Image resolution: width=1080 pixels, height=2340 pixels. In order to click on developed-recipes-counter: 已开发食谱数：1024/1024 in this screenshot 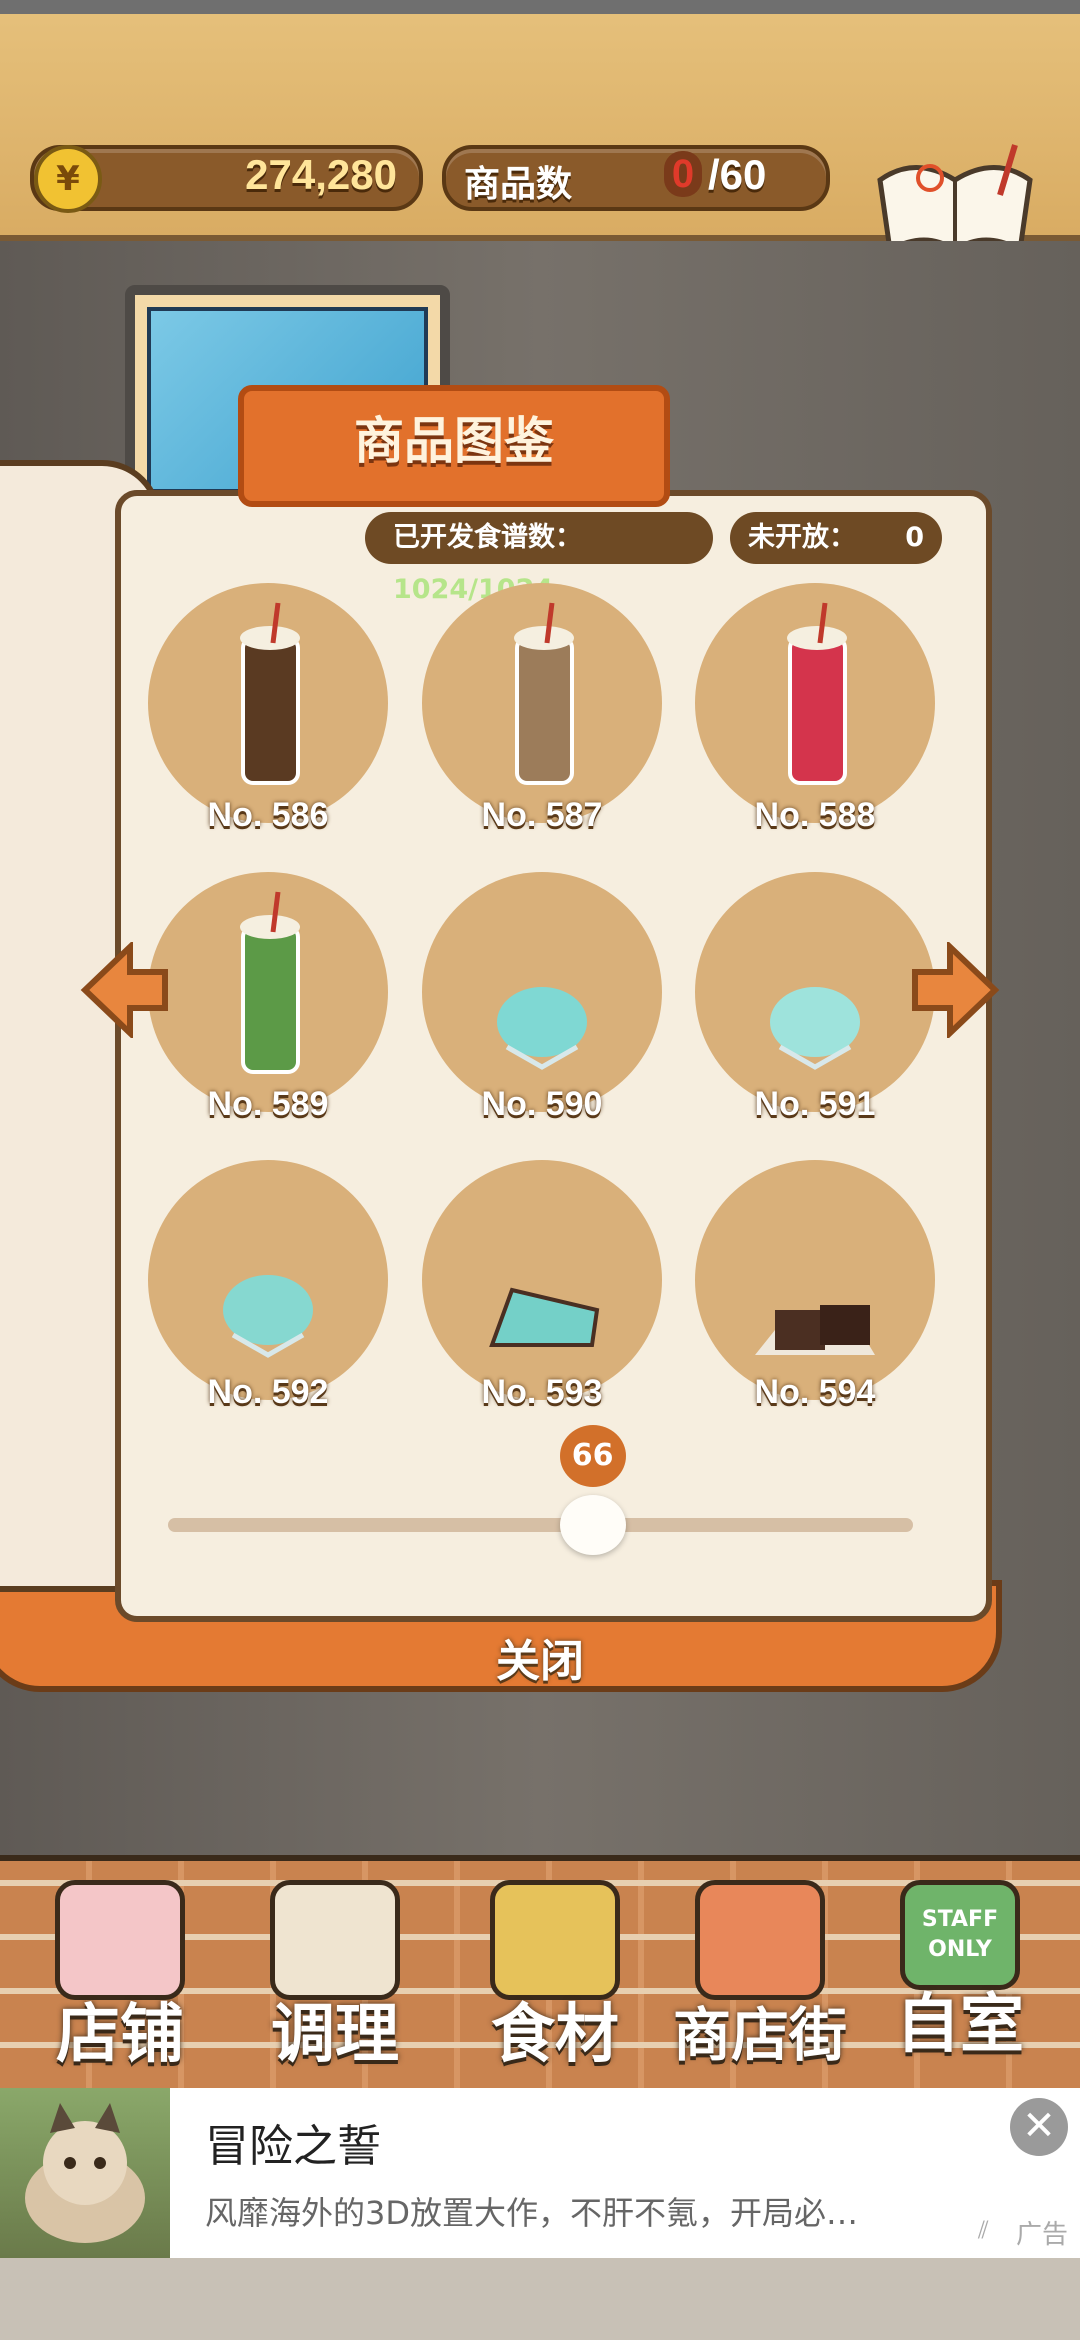, I will do `click(539, 558)`.